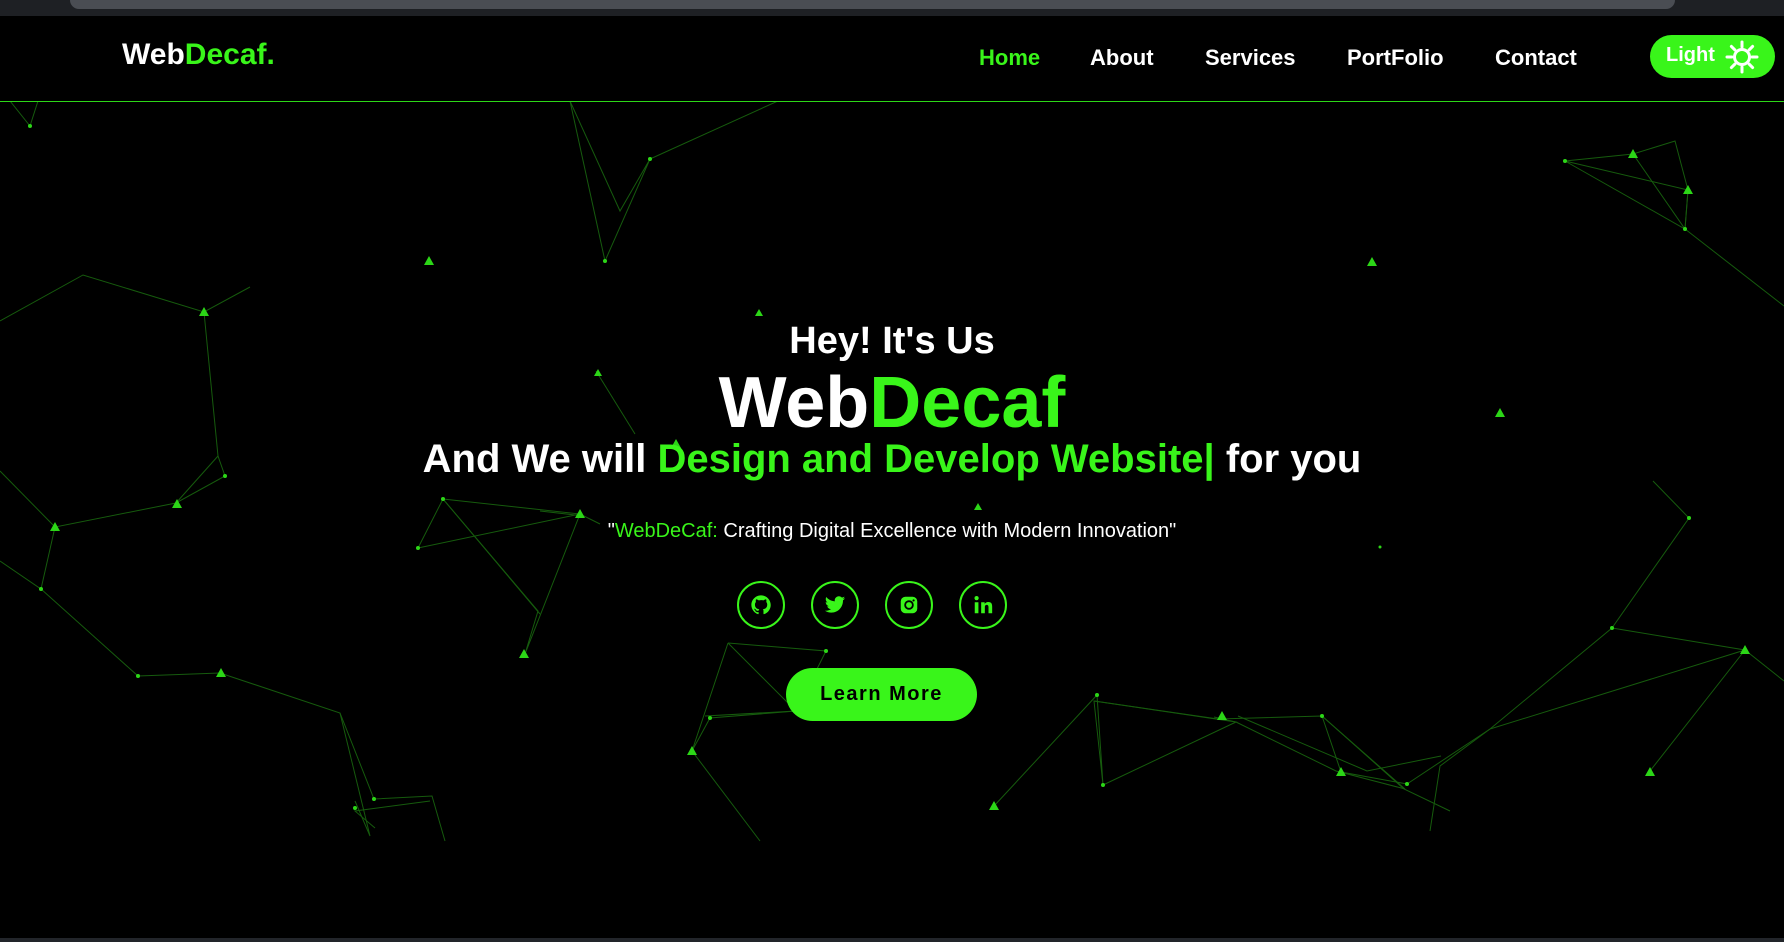 The height and width of the screenshot is (942, 1784). I want to click on nav-link-contact: Contact, so click(1536, 58).